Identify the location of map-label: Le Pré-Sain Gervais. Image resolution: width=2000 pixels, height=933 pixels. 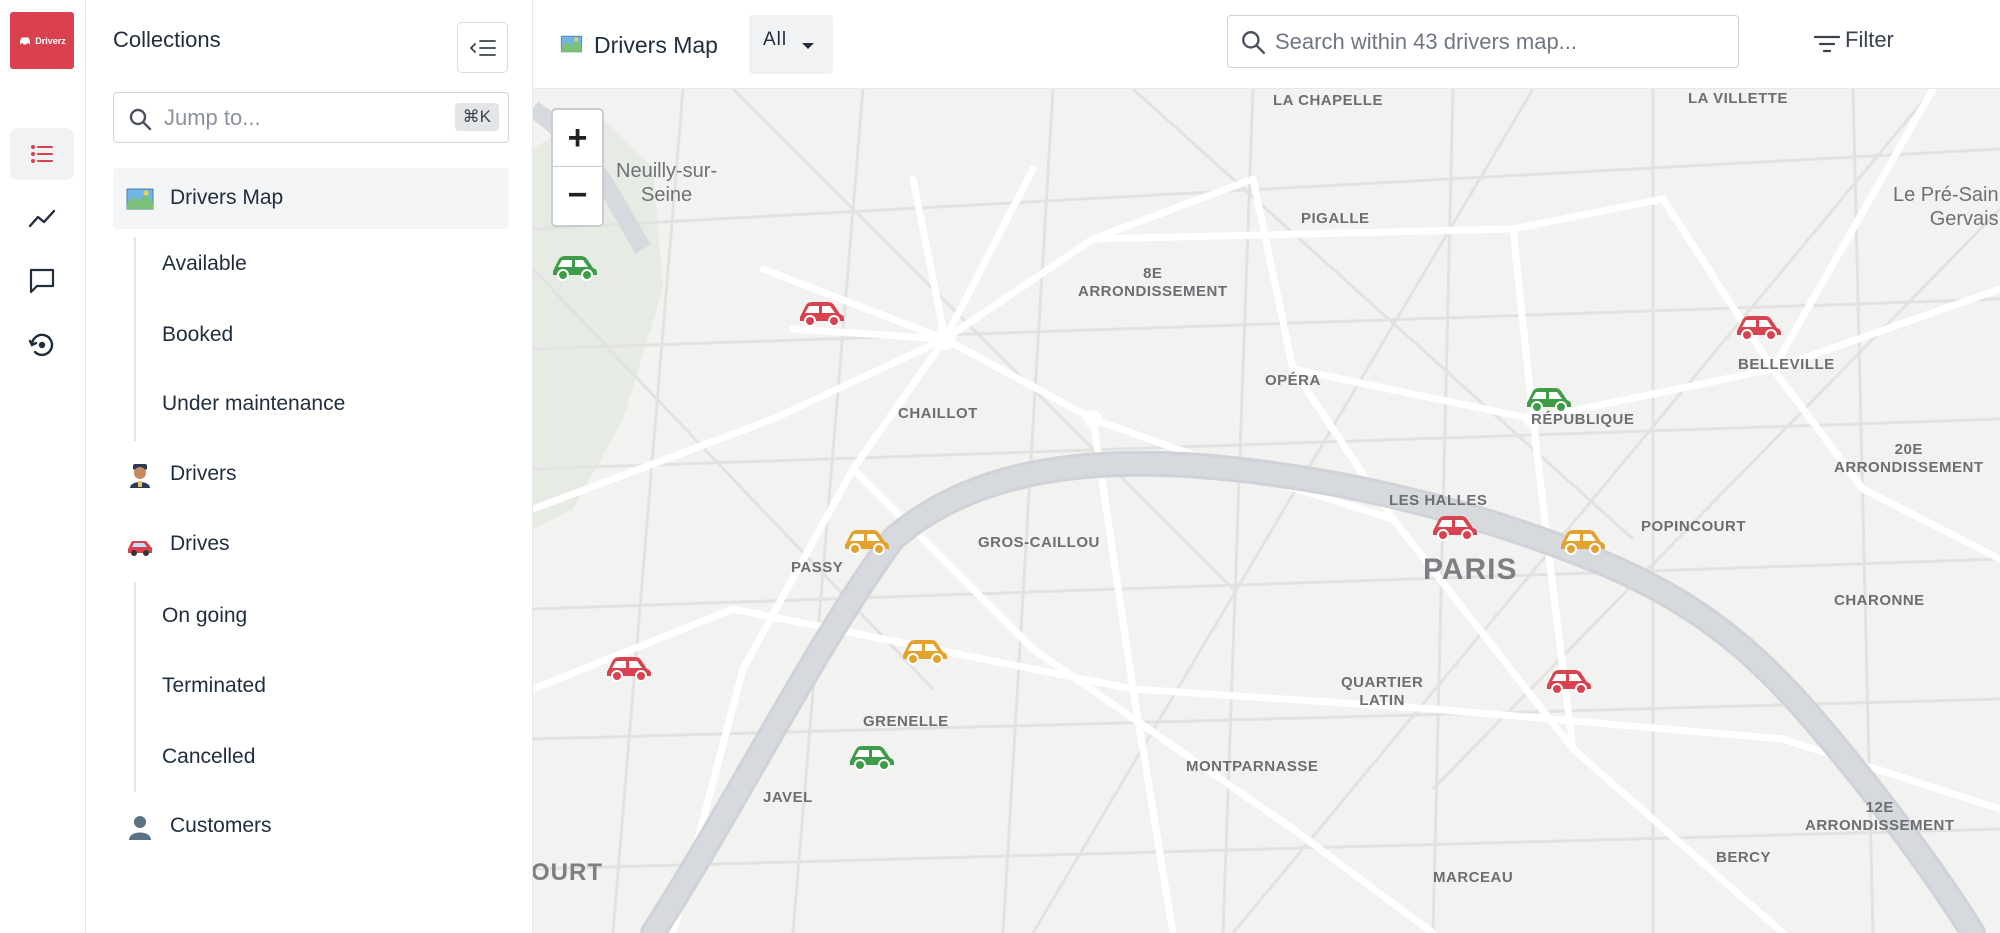
(1946, 207).